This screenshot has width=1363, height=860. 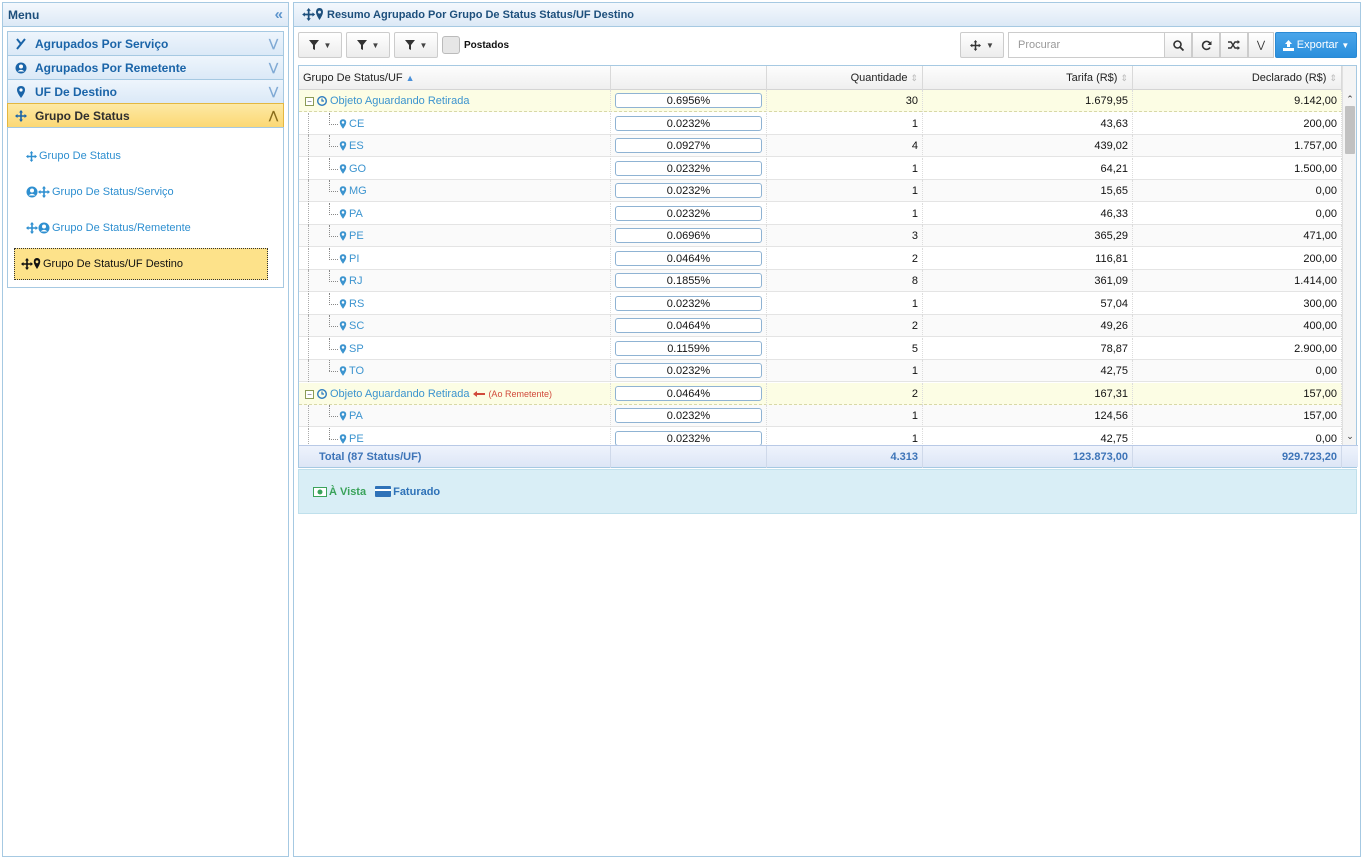 What do you see at coordinates (820, 349) in the screenshot?
I see `table-row: SP 0.1159% 5 78,87 2.900,00` at bounding box center [820, 349].